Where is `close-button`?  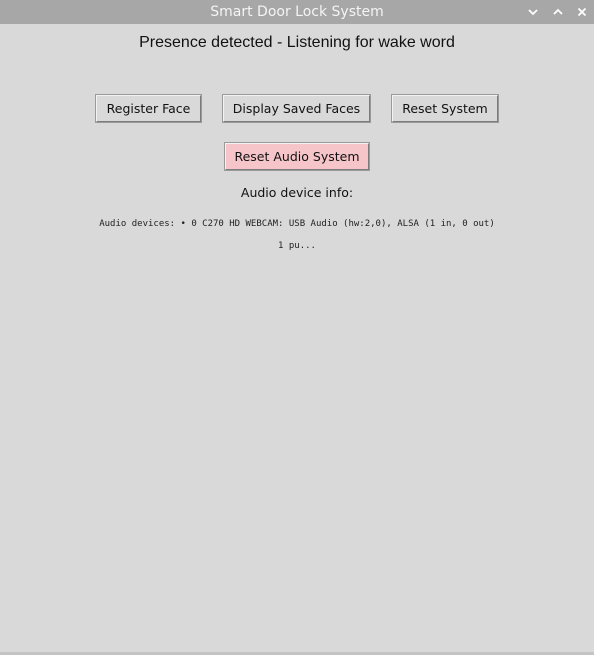
close-button is located at coordinates (582, 12).